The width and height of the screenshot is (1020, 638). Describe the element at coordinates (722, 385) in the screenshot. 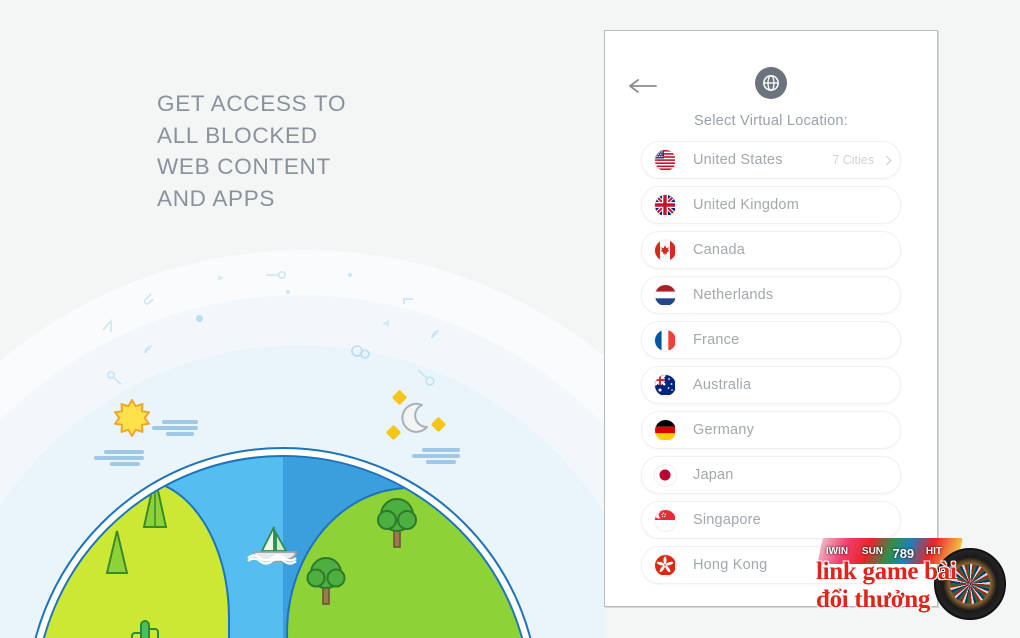

I see `country-name: Australia` at that location.